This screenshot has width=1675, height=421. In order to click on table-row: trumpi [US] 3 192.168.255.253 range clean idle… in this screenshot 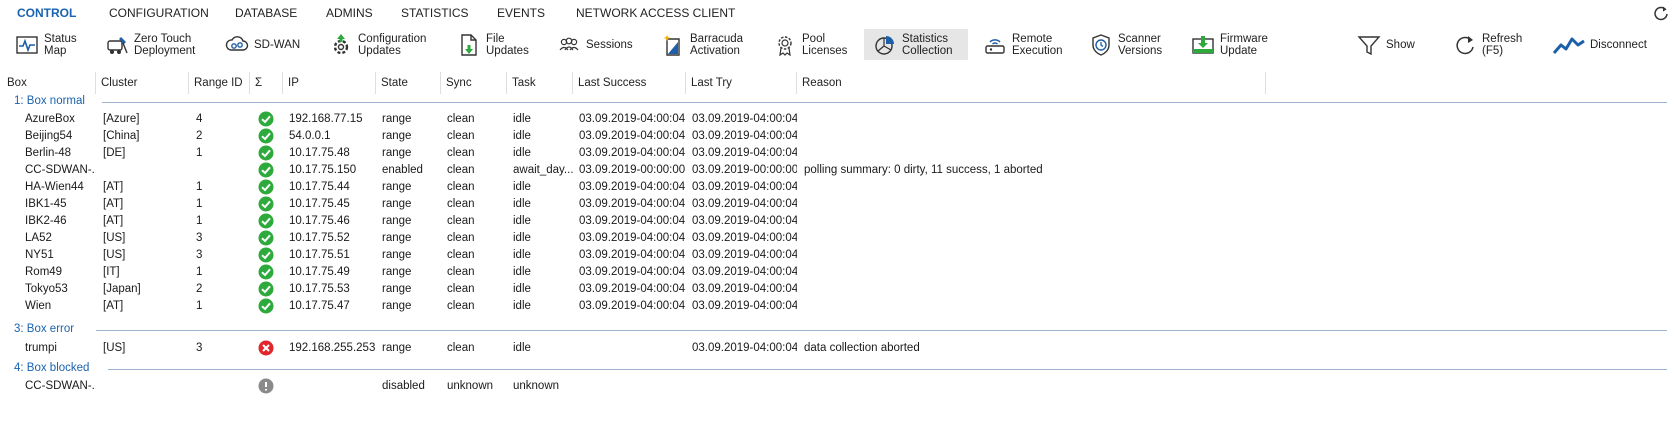, I will do `click(837, 348)`.